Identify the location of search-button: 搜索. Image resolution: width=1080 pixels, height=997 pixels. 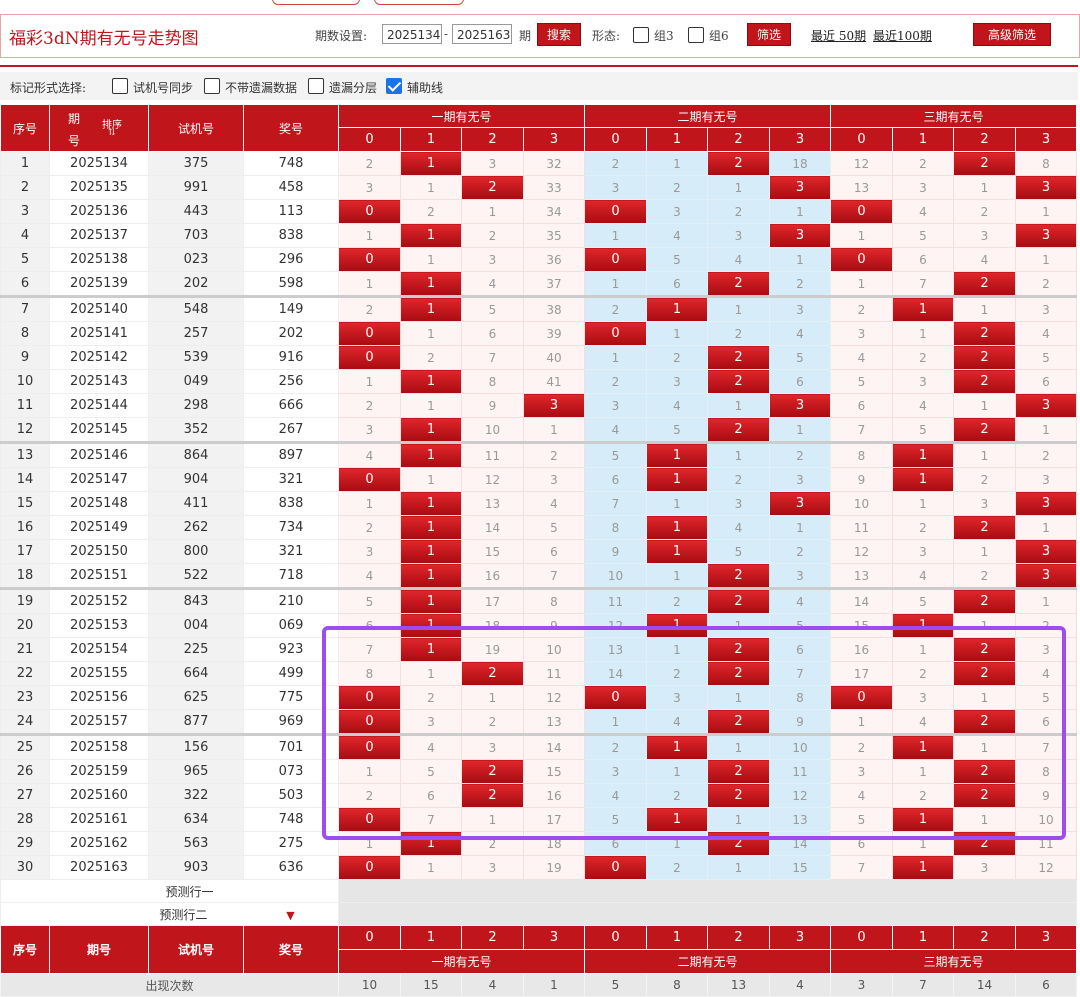
(559, 34).